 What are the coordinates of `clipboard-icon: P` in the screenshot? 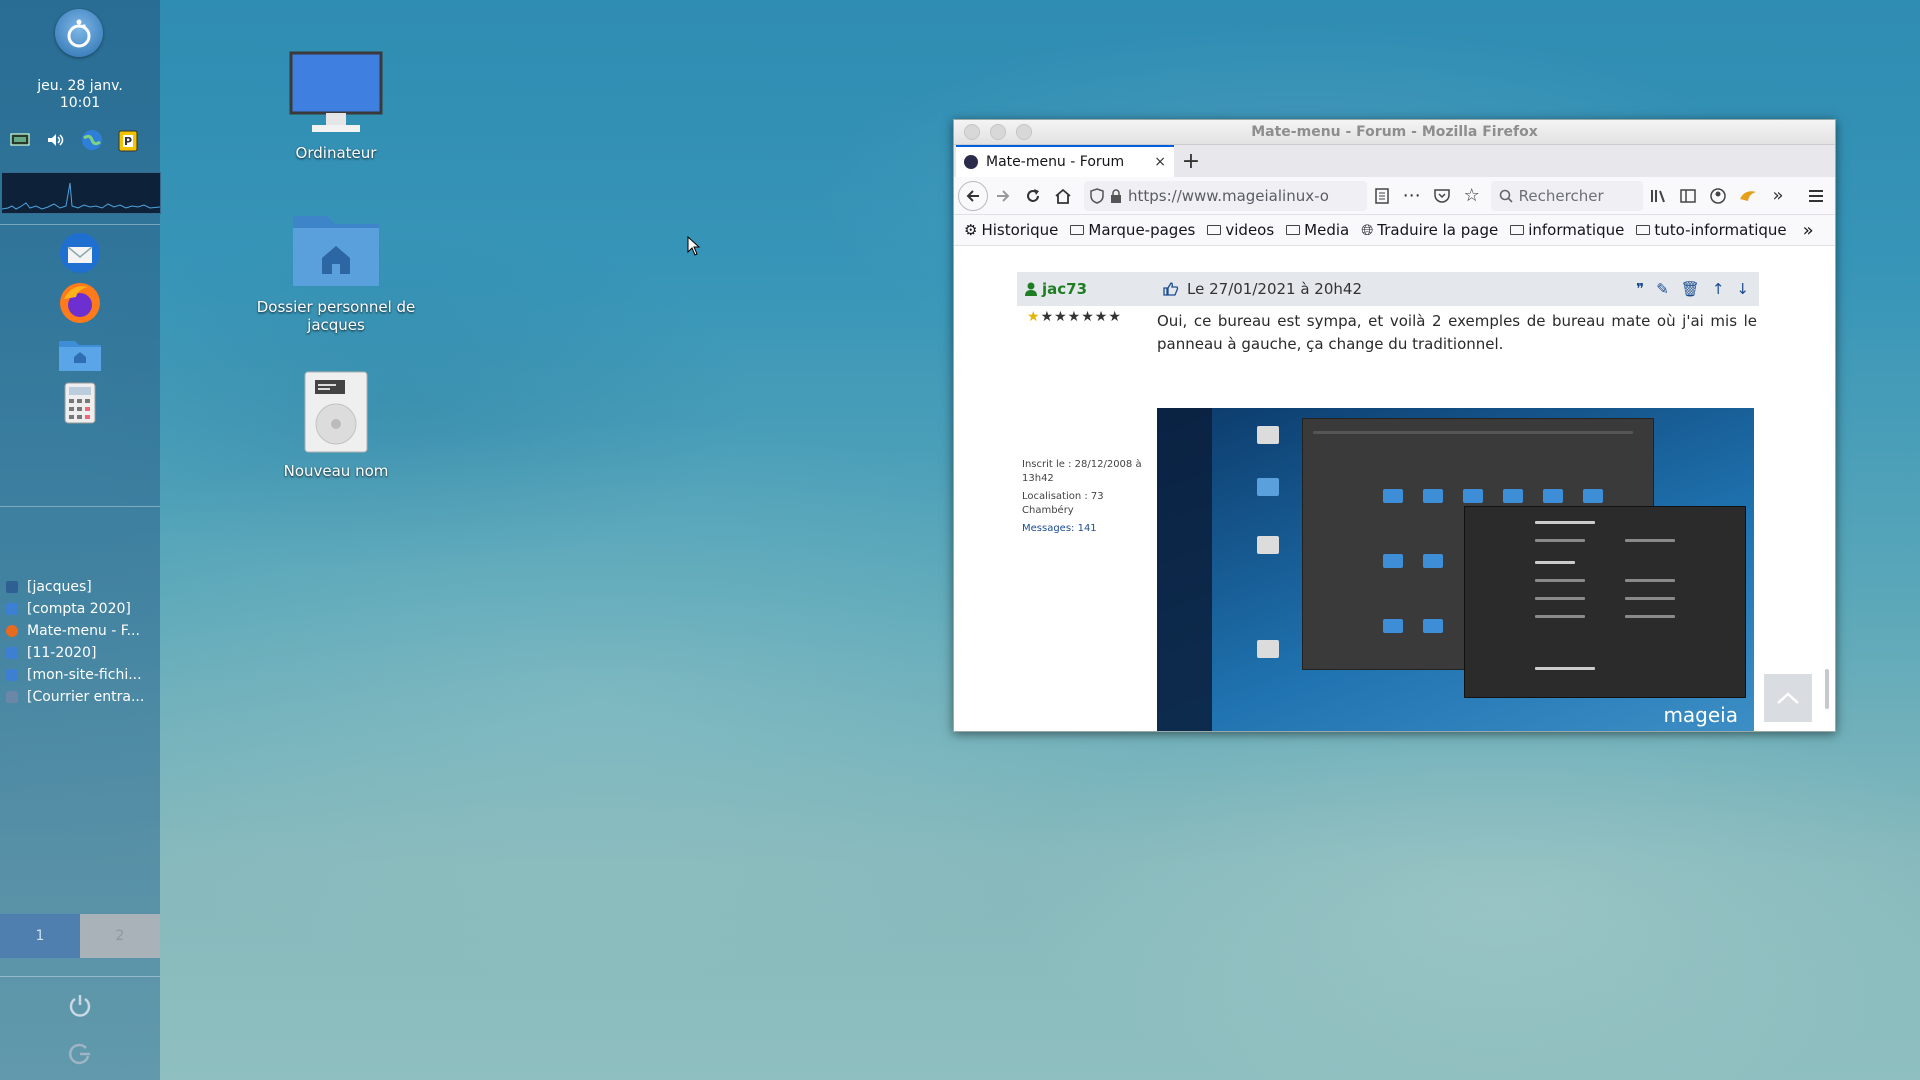 It's located at (128, 140).